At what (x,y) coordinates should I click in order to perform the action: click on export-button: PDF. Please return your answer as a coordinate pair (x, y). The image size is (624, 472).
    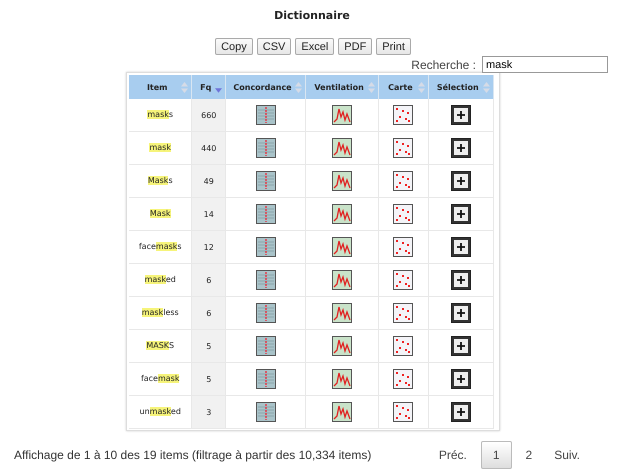
    Looking at the image, I should click on (355, 46).